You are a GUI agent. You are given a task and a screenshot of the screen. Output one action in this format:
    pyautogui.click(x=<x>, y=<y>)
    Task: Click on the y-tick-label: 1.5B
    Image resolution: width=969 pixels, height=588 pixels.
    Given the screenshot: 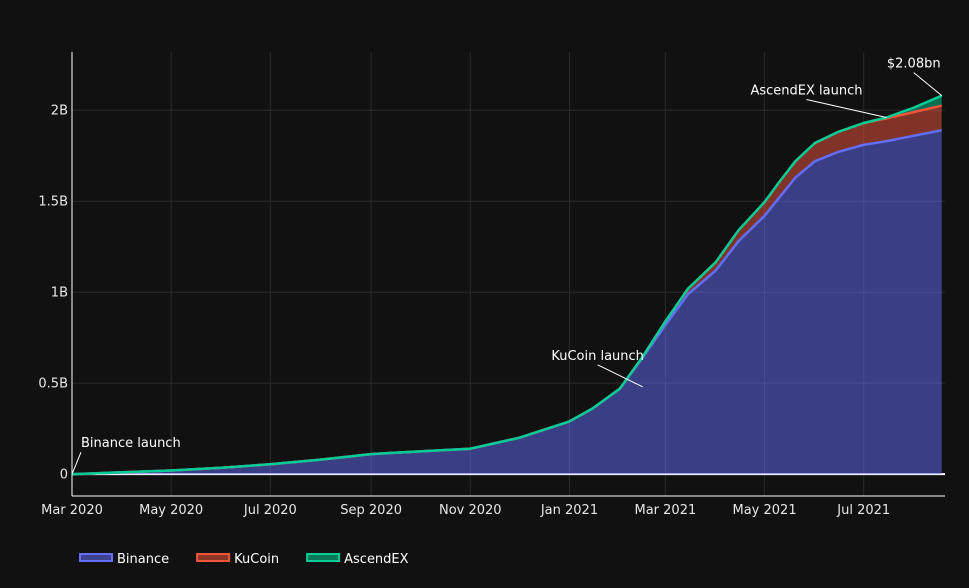 What is the action you would take?
    pyautogui.click(x=53, y=202)
    